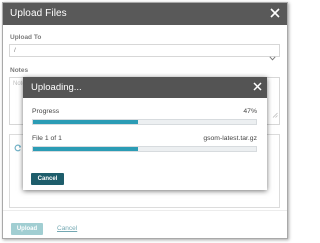 This screenshot has height=243, width=320. Describe the element at coordinates (38, 13) in the screenshot. I see `dialog-title: Upload Files` at that location.